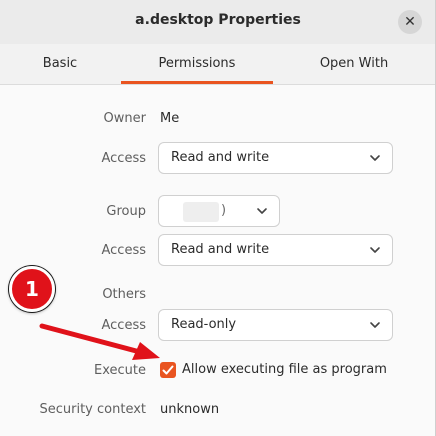 The image size is (436, 436). I want to click on close-icon: ✕, so click(410, 22).